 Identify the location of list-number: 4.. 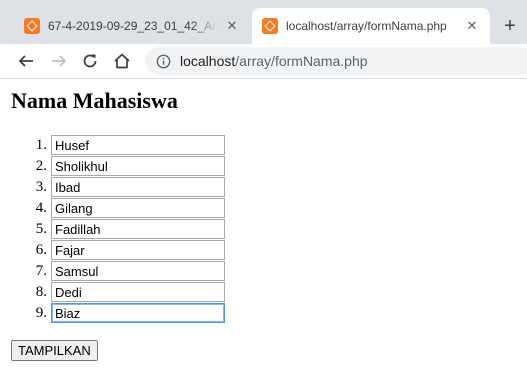
(41, 208).